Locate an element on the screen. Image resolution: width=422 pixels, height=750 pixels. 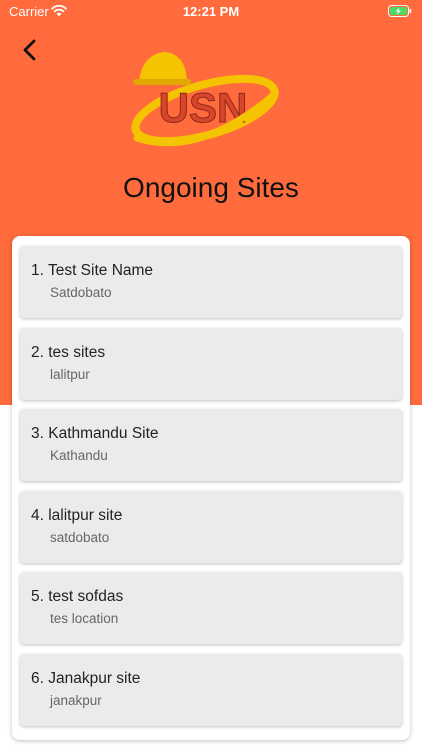
site-title: 6. Janakpur site is located at coordinates (86, 678).